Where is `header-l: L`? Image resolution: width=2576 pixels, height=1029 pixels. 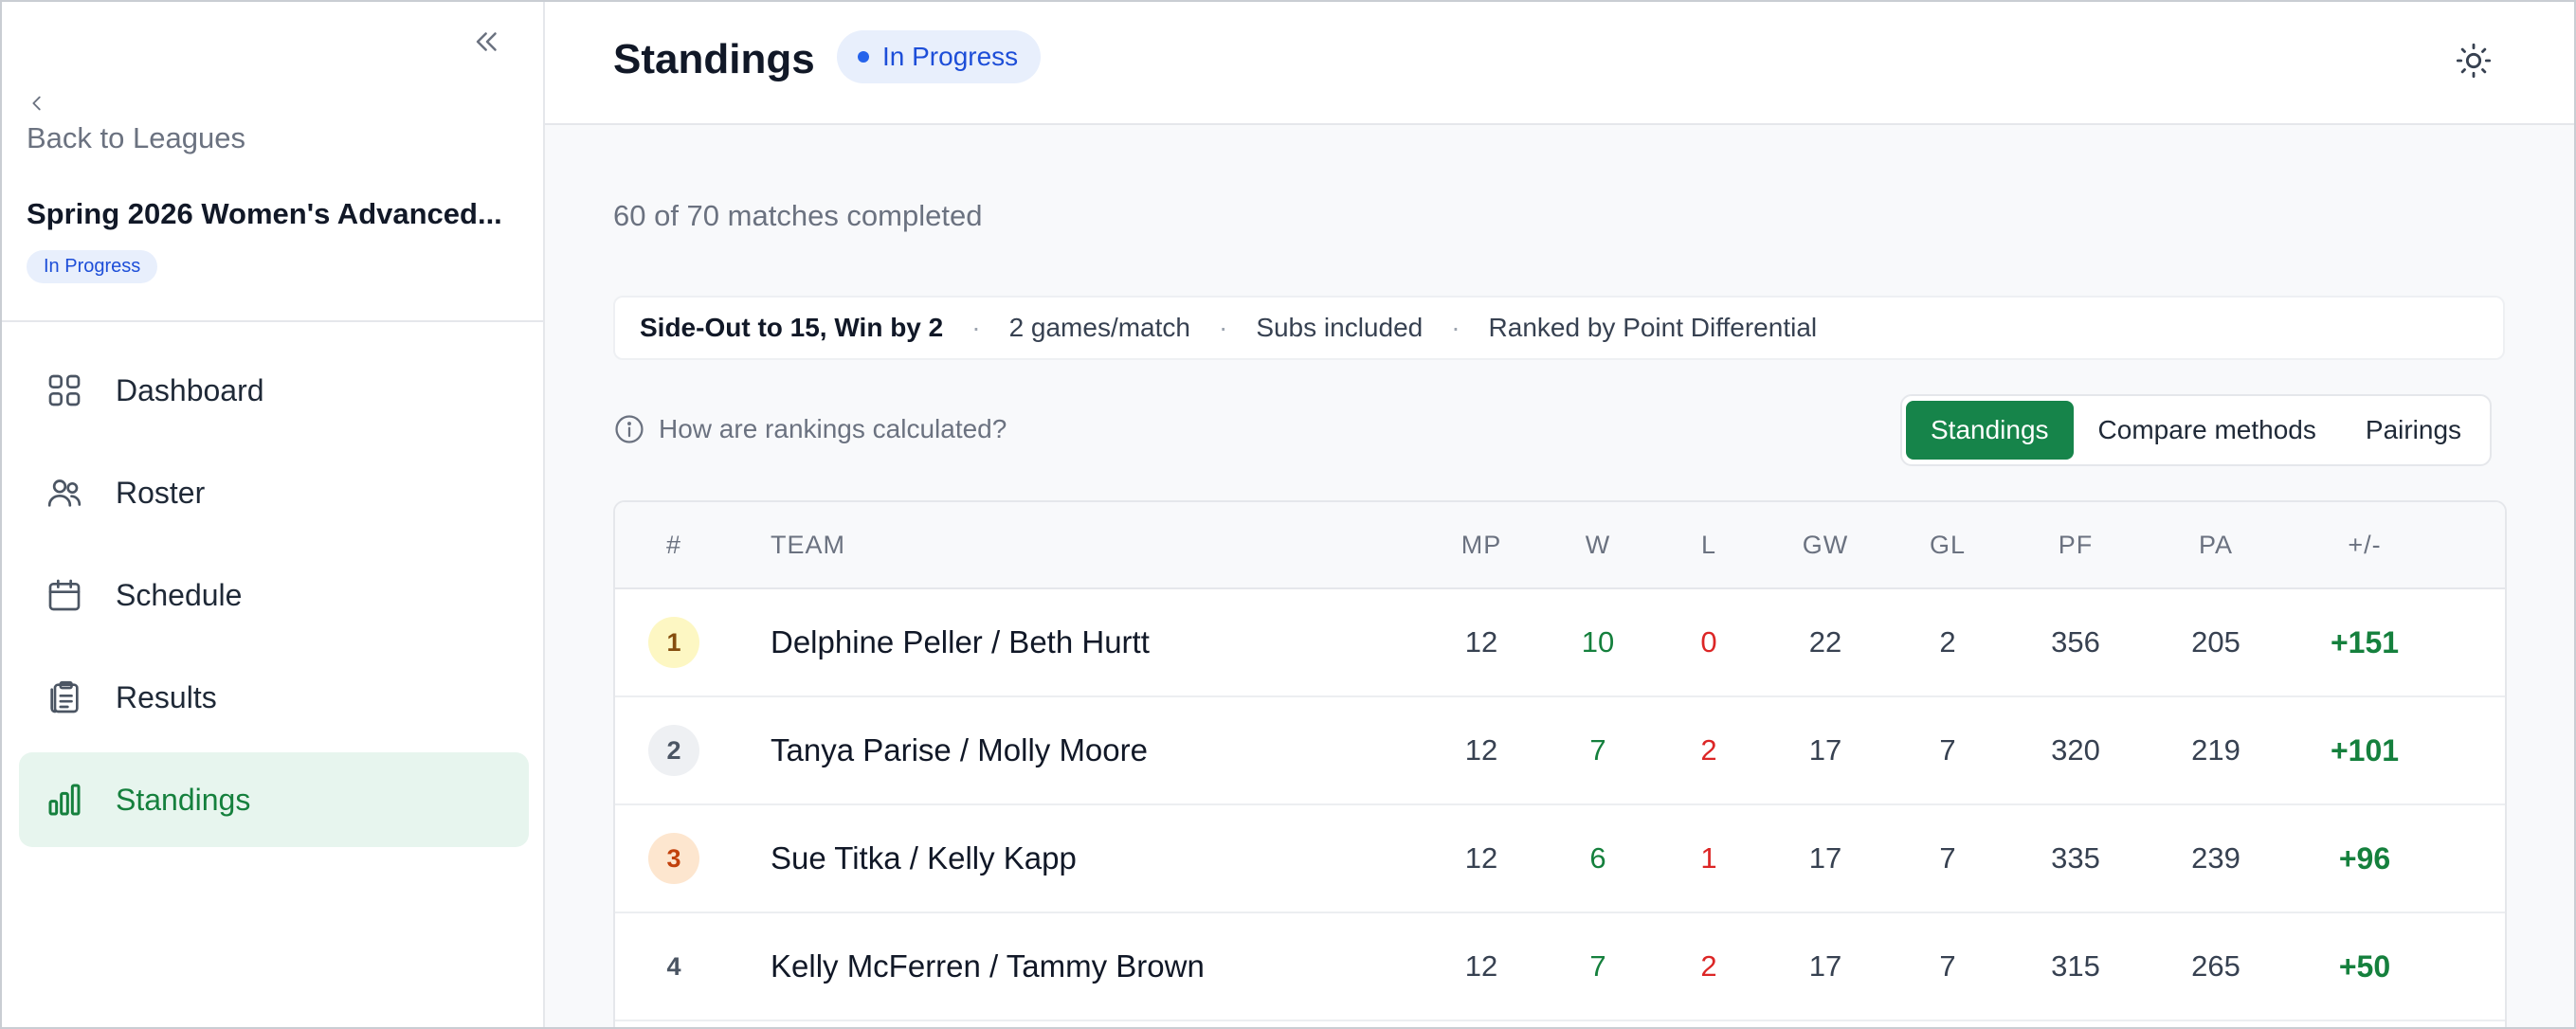 header-l: L is located at coordinates (1709, 544).